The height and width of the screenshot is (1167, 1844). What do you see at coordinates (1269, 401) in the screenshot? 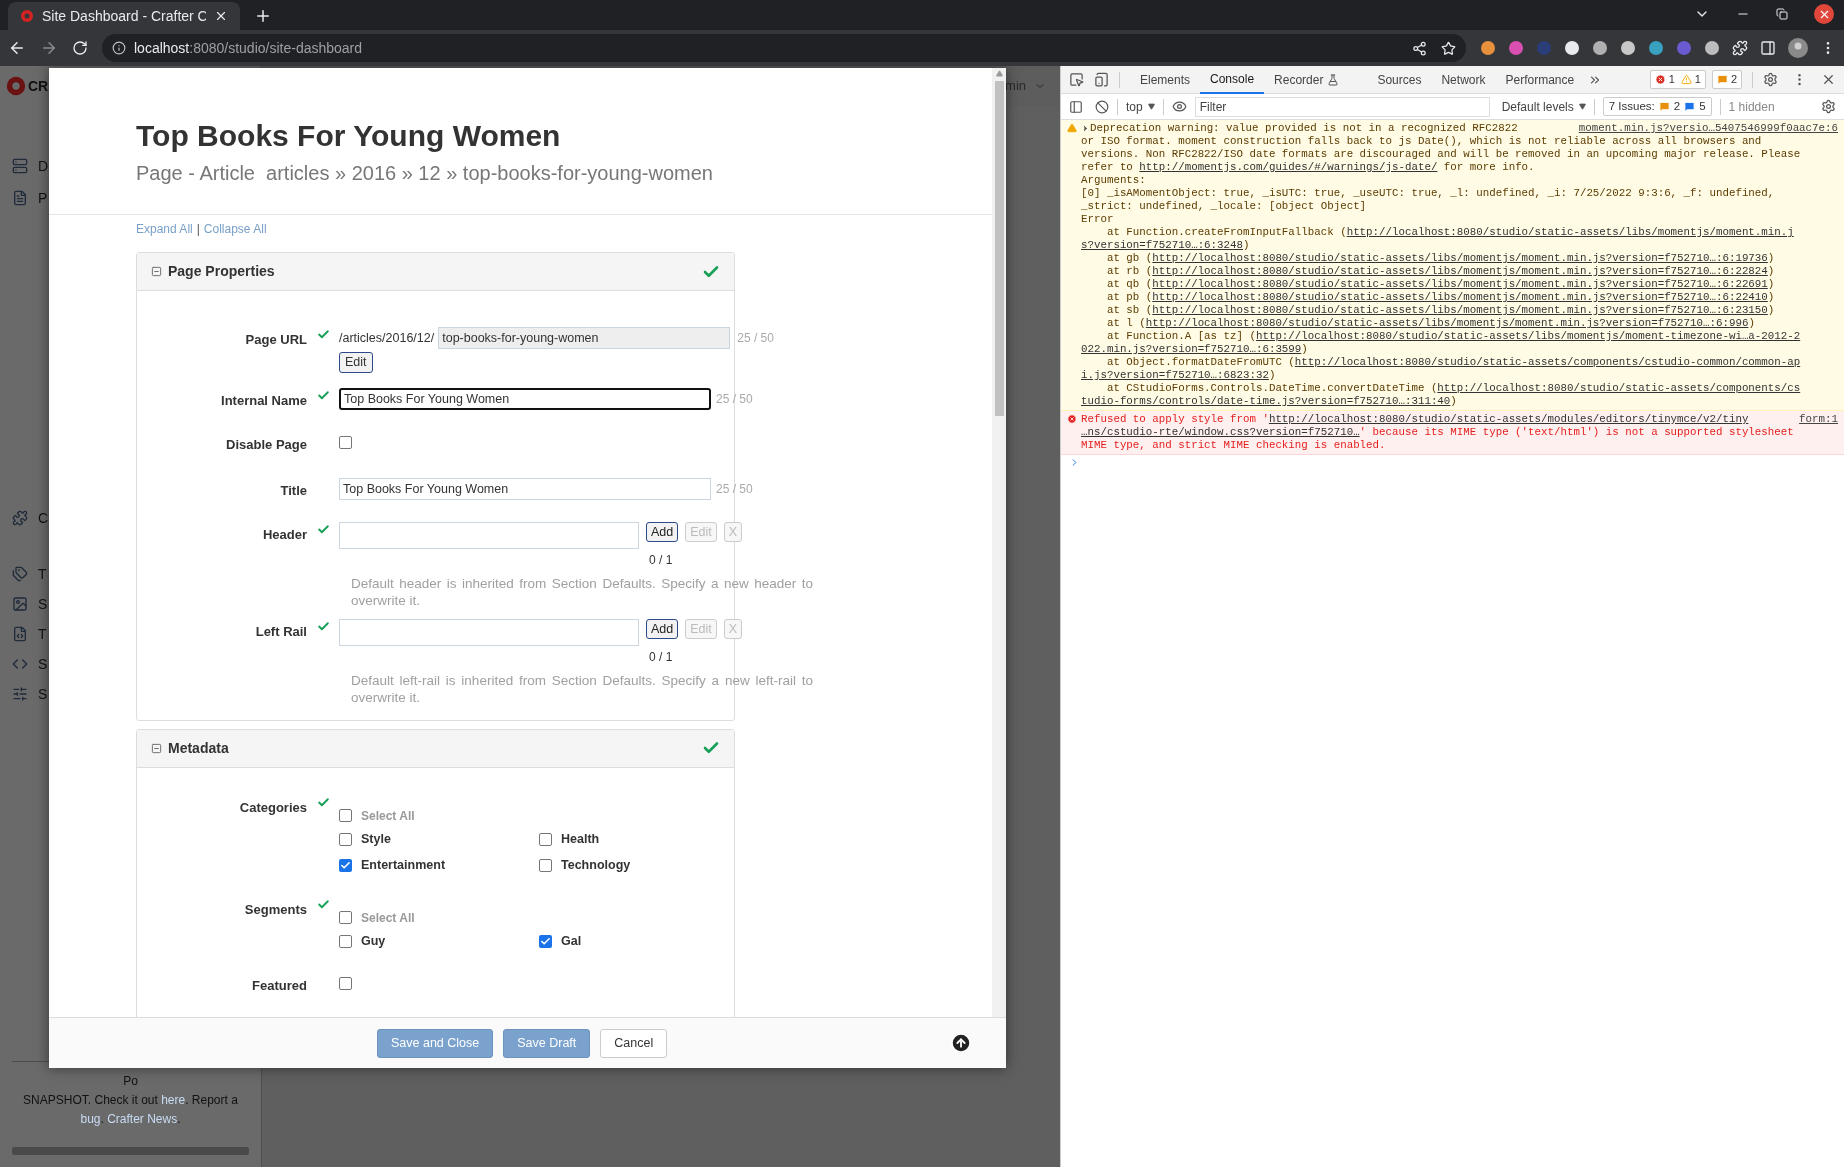
I see `message-line: tudio-forms/controls/date-time.js?version=f752710…:311:40)` at bounding box center [1269, 401].